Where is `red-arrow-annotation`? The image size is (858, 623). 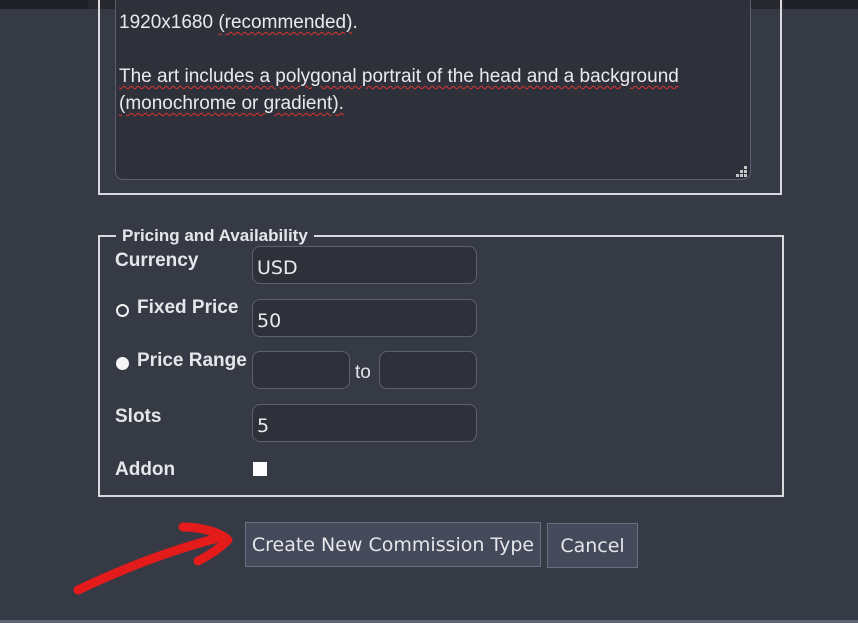
red-arrow-annotation is located at coordinates (153, 558).